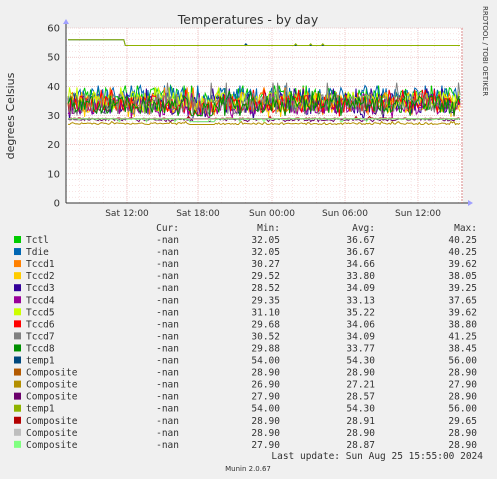 This screenshot has width=497, height=479. What do you see at coordinates (265, 240) in the screenshot?
I see `legend-value-min: 32.05` at bounding box center [265, 240].